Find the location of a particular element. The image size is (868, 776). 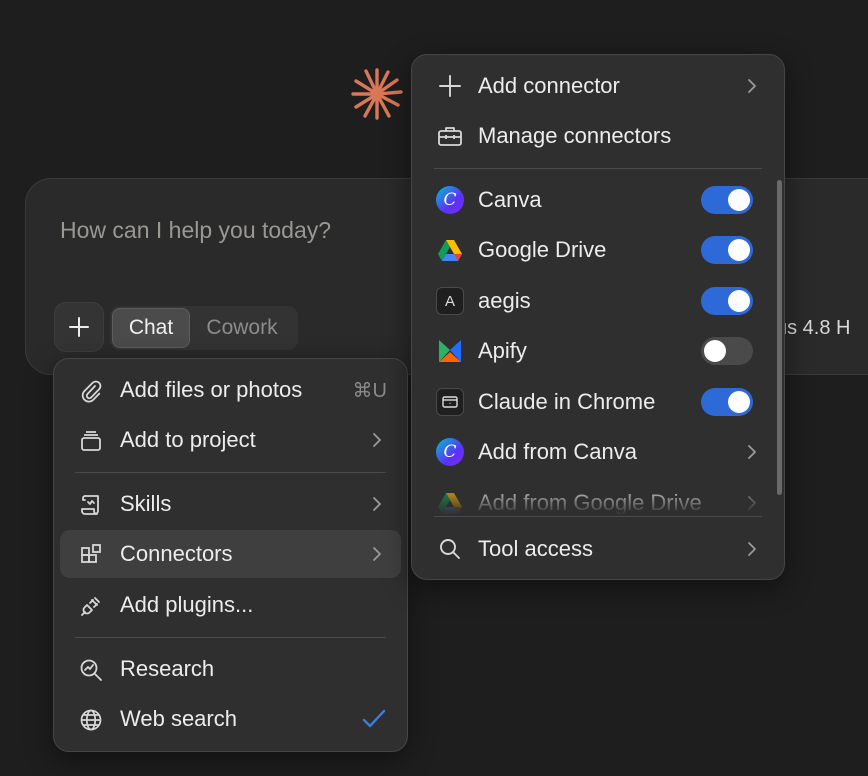

menu-item-add-connector: Add connector is located at coordinates (598, 86).